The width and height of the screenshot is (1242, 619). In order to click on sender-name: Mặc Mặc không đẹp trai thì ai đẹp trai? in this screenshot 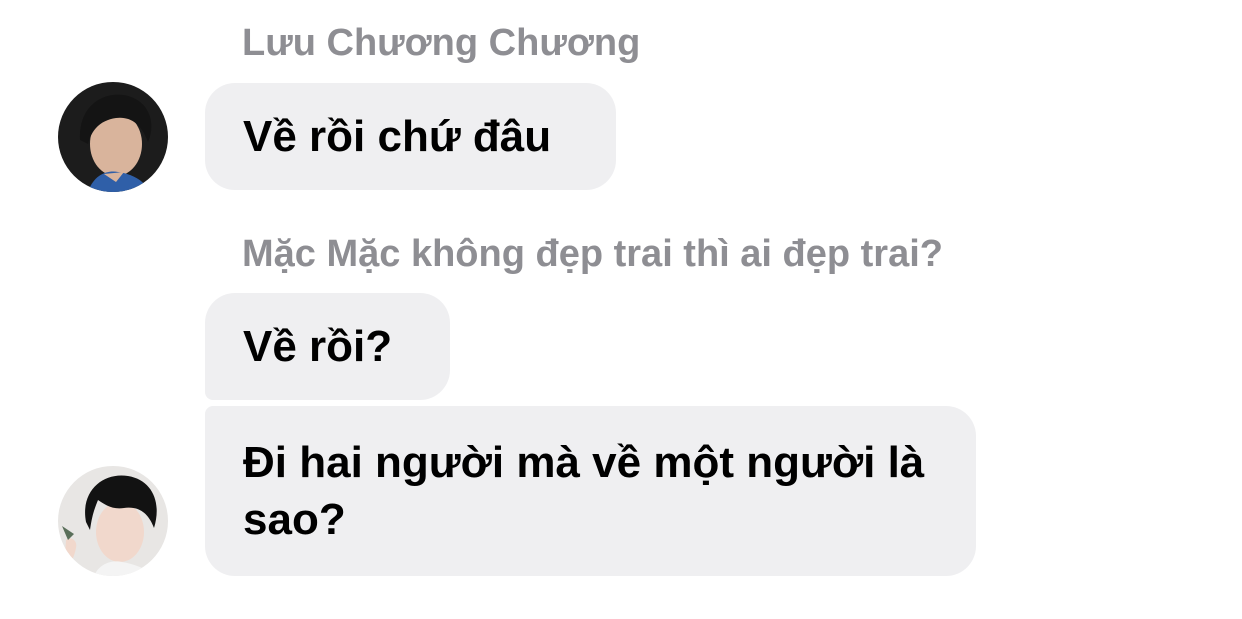, I will do `click(592, 254)`.